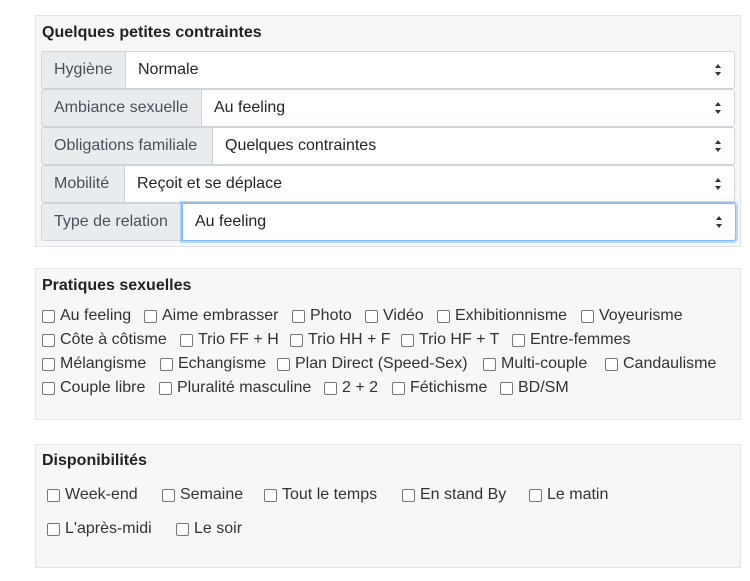 The width and height of the screenshot is (750, 581). Describe the element at coordinates (121, 108) in the screenshot. I see `ambiance-label: Ambiance sexuelle` at that location.